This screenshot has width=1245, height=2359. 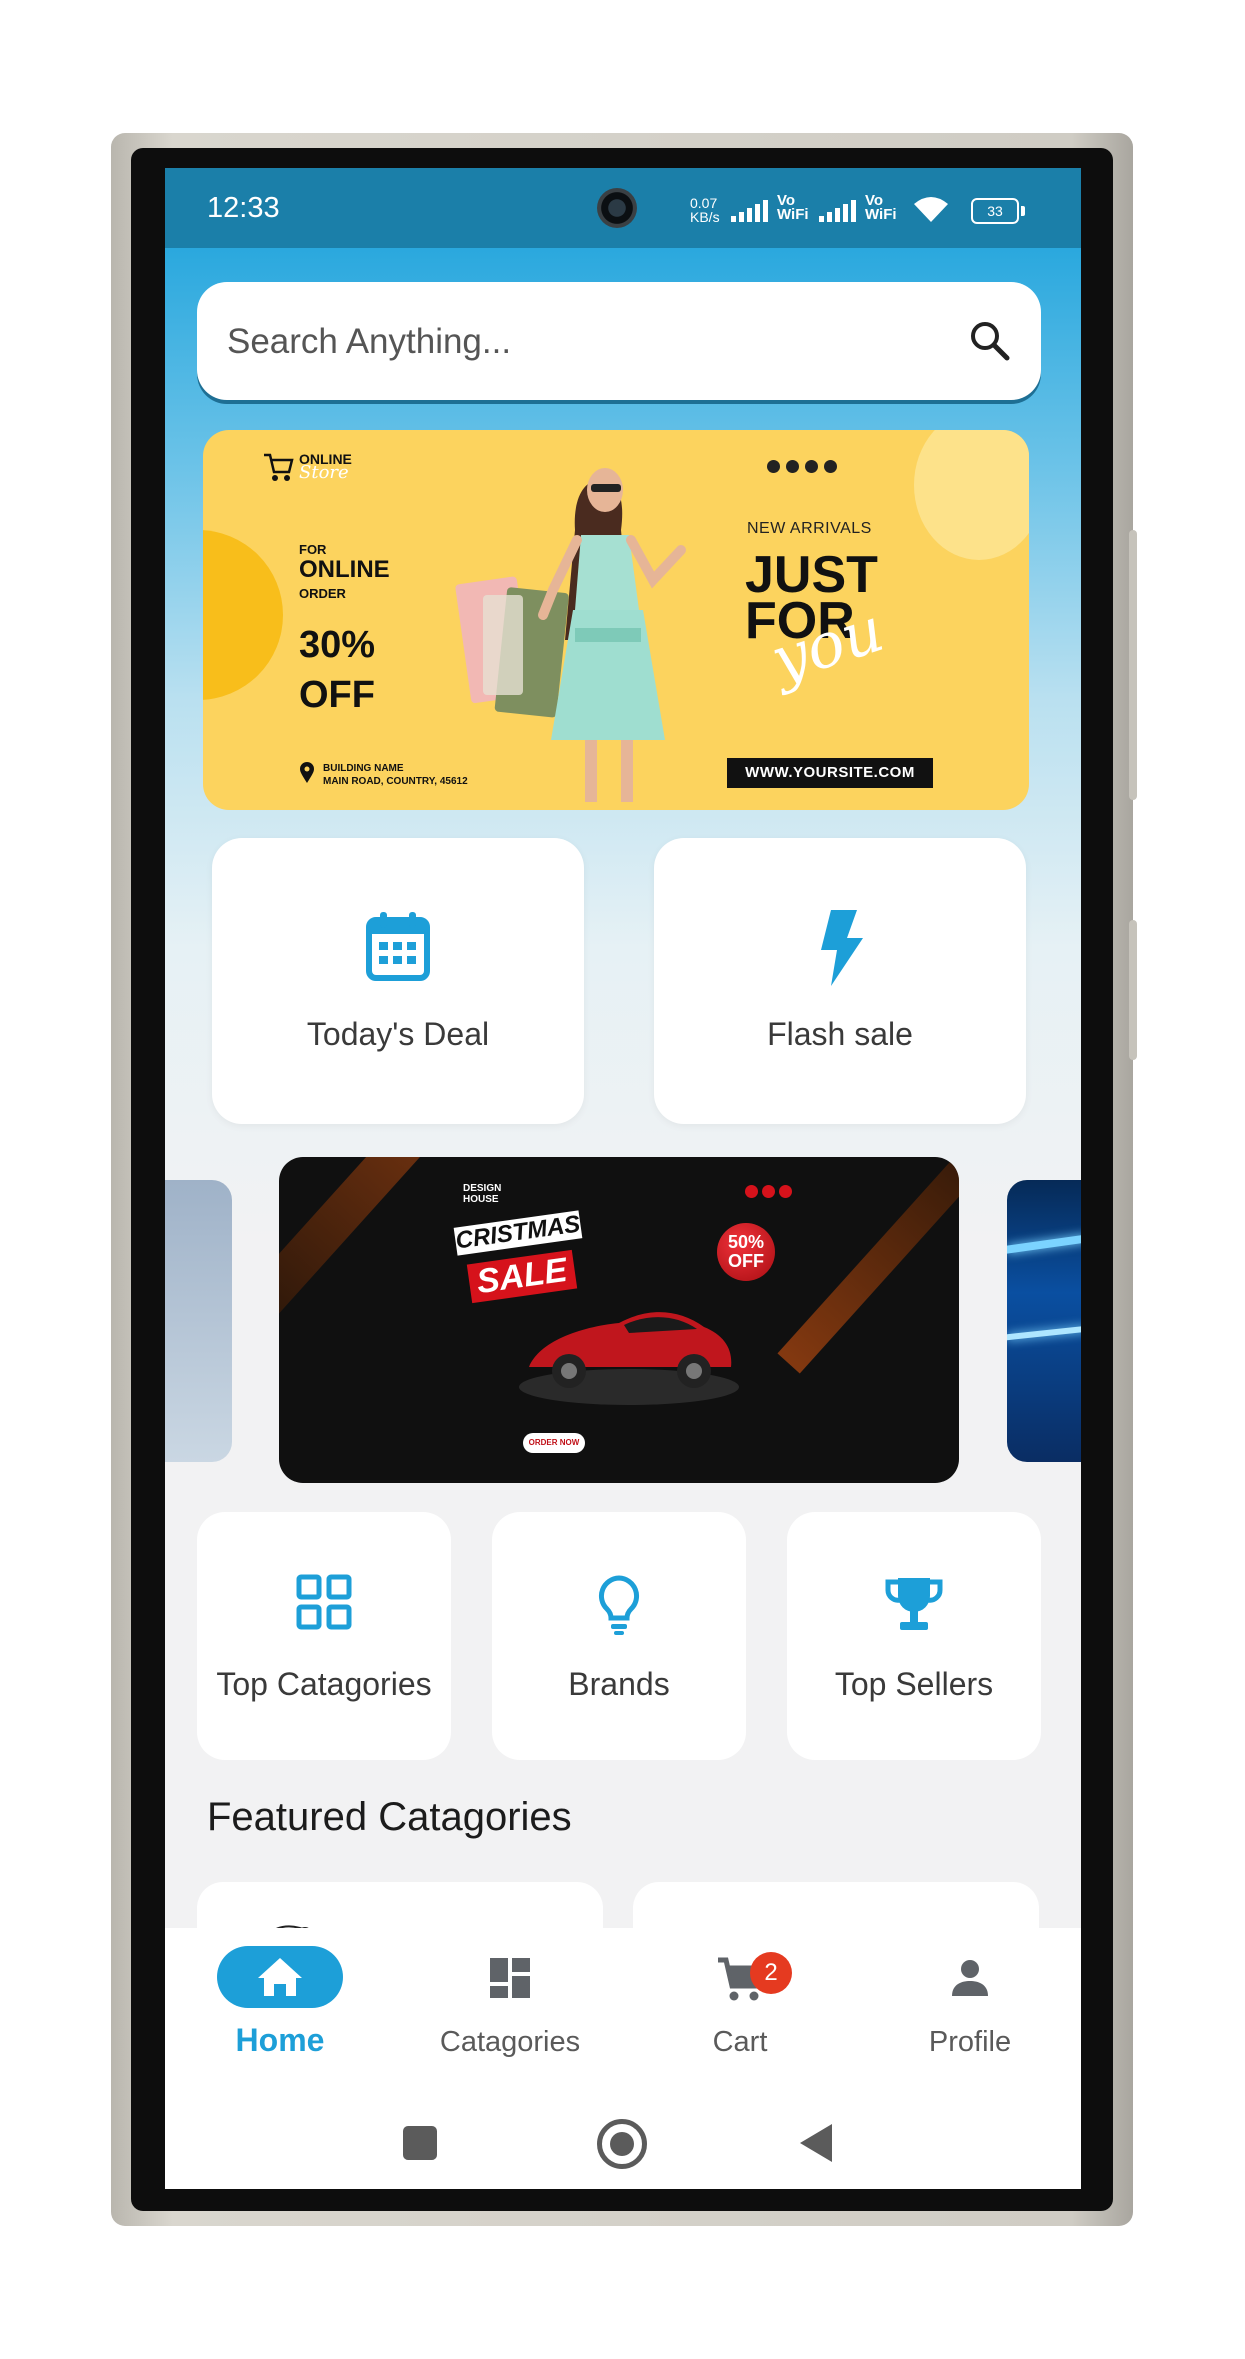 What do you see at coordinates (970, 2042) in the screenshot?
I see `nav-profile-label: Profile` at bounding box center [970, 2042].